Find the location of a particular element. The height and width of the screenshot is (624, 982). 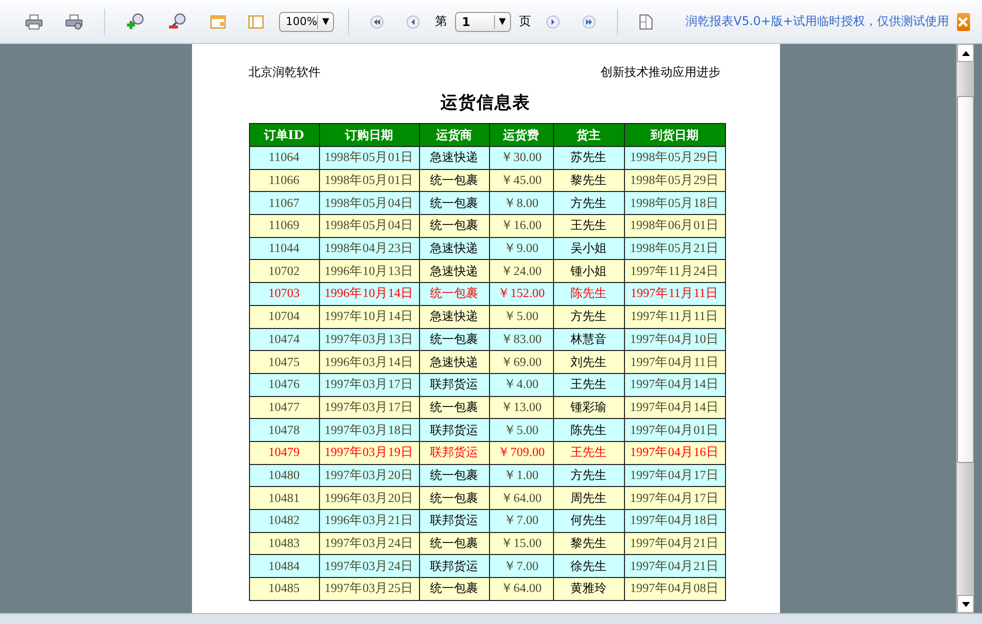

table-cell: ￥9.00 is located at coordinates (521, 248).